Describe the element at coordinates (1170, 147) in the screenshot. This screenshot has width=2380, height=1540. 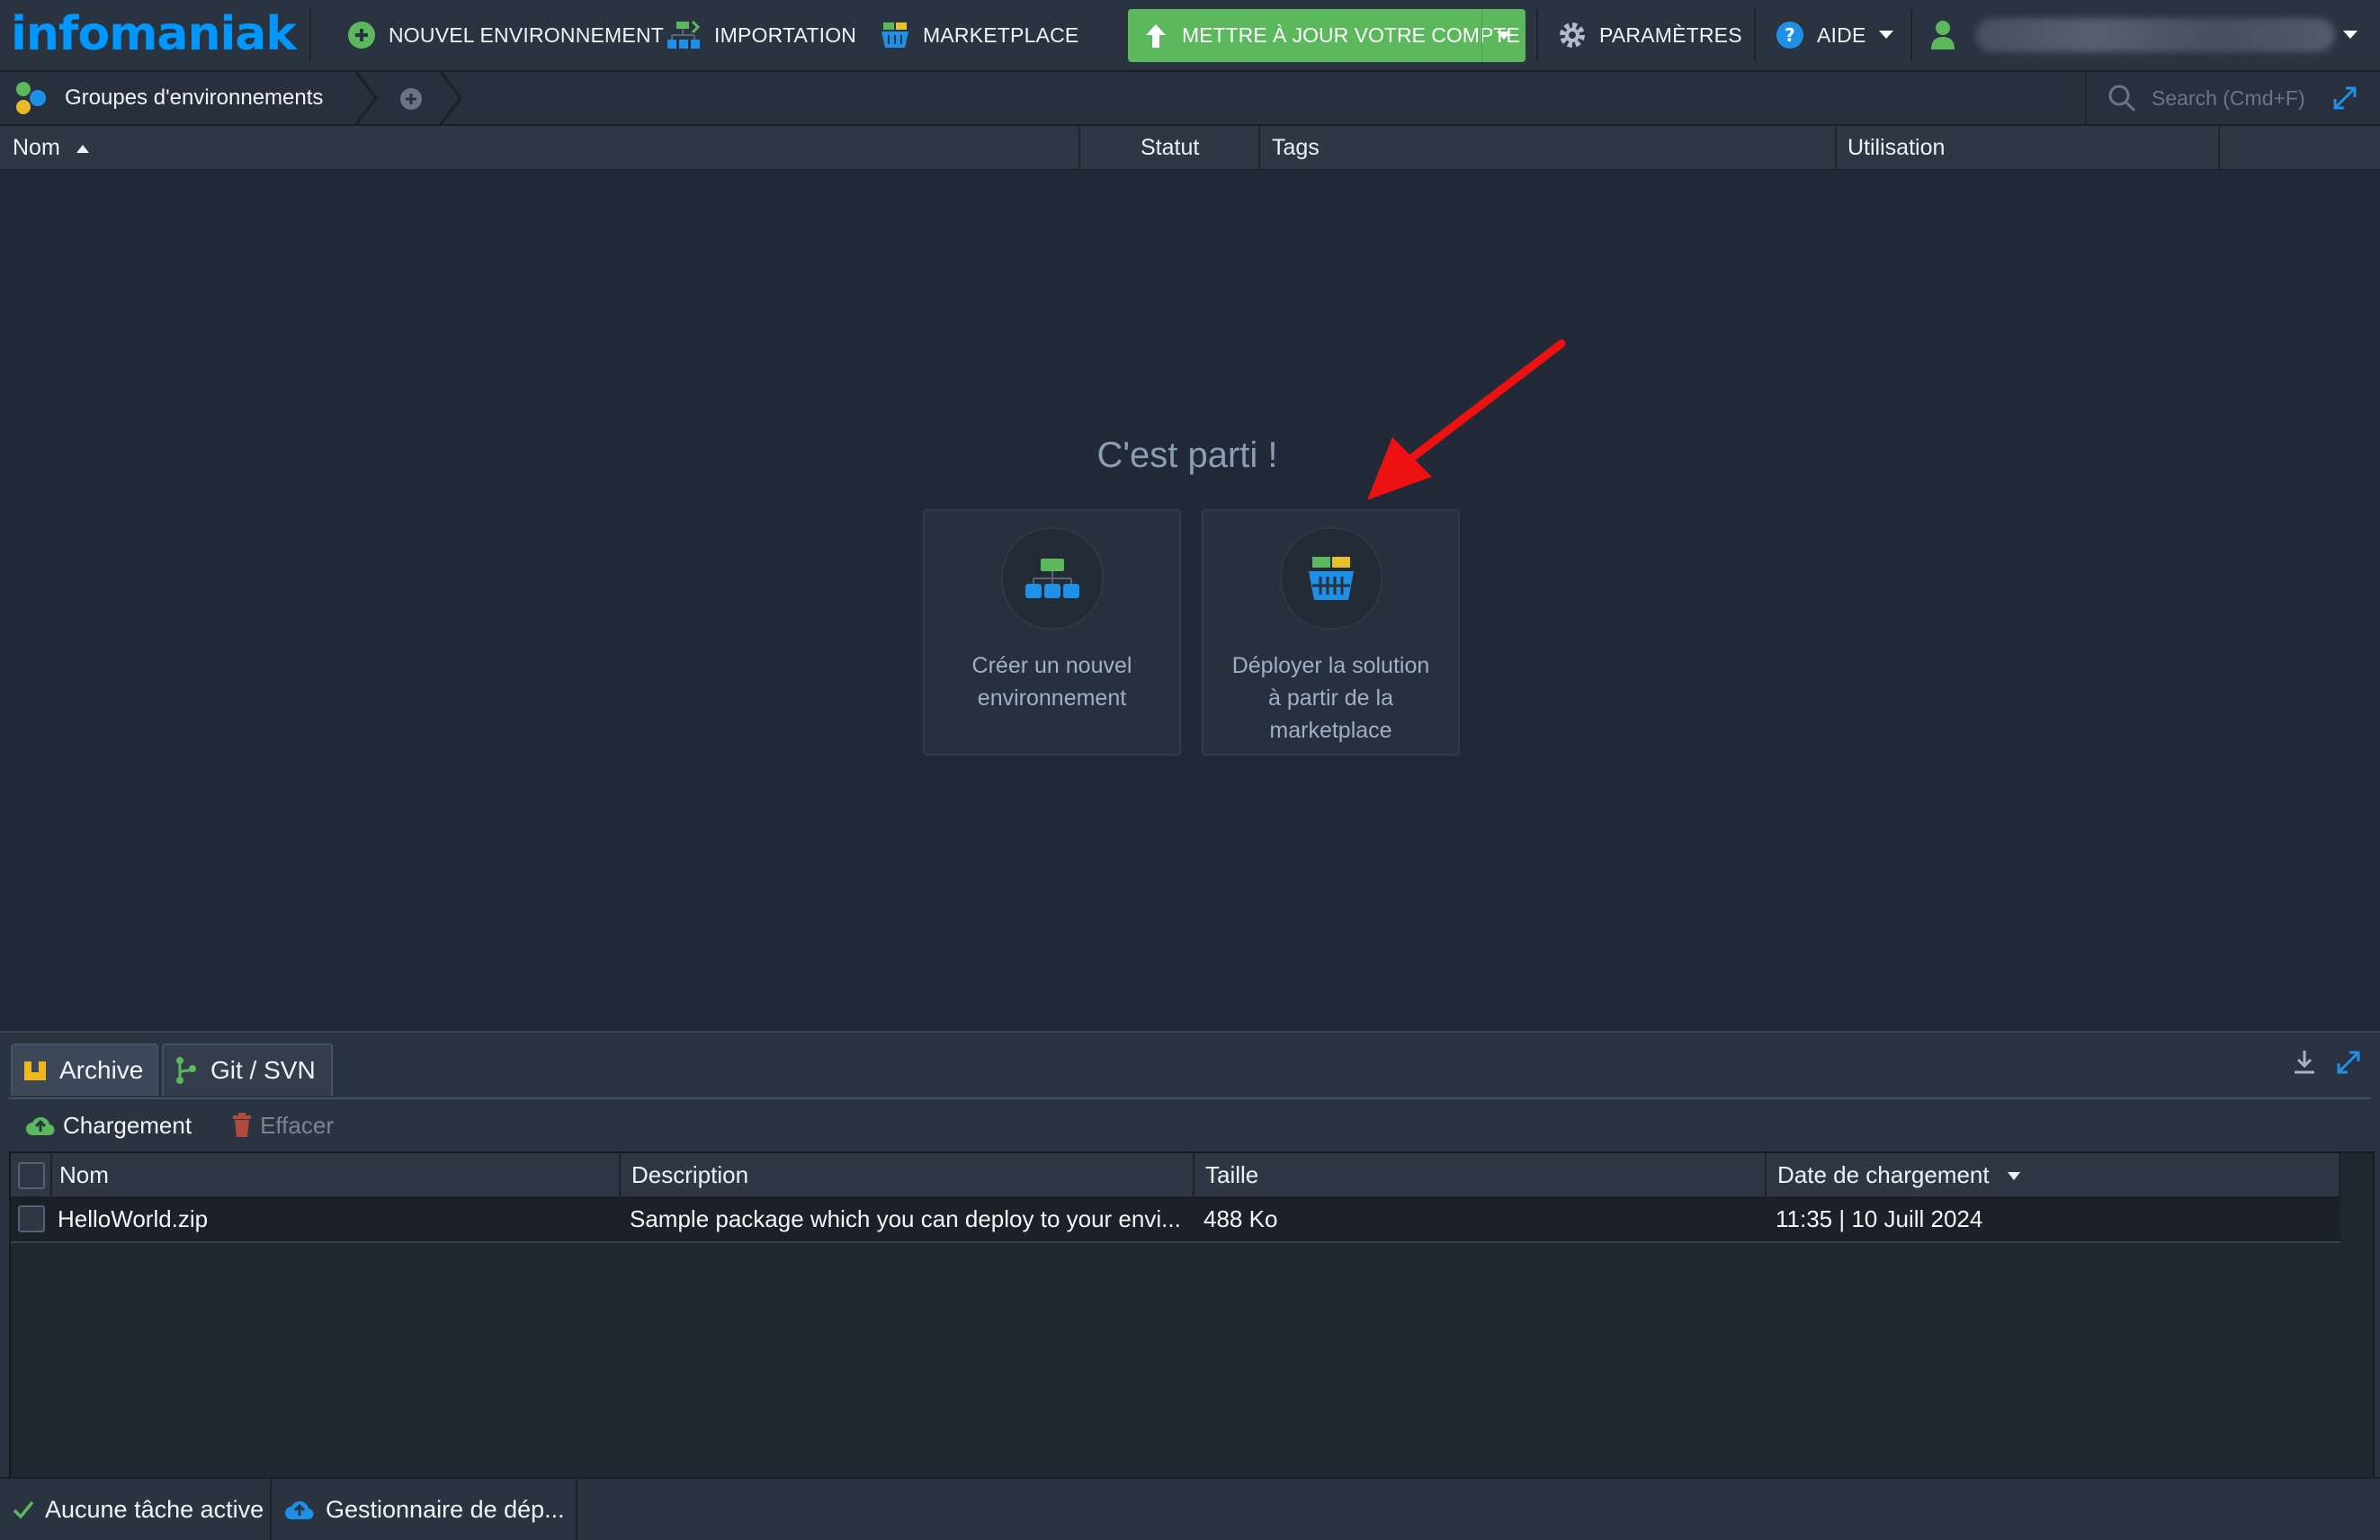
I see `column-status-header: Statut` at that location.